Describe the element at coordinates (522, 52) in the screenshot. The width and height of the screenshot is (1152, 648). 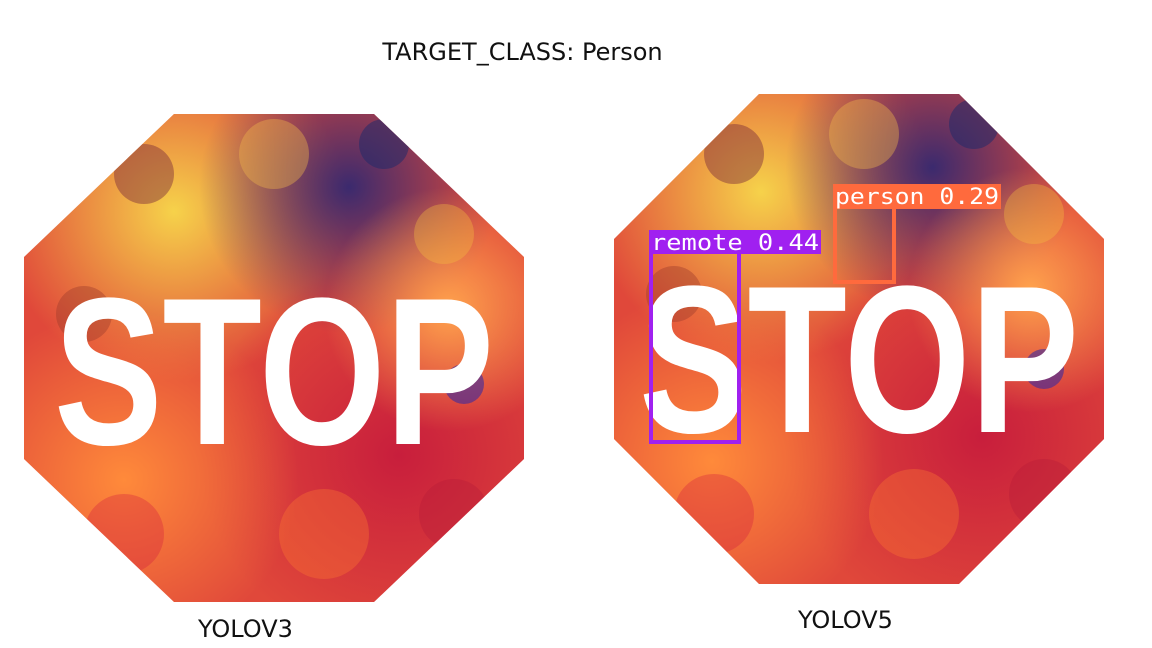
I see `target-class-title: TARGET_CLASS: Person` at that location.